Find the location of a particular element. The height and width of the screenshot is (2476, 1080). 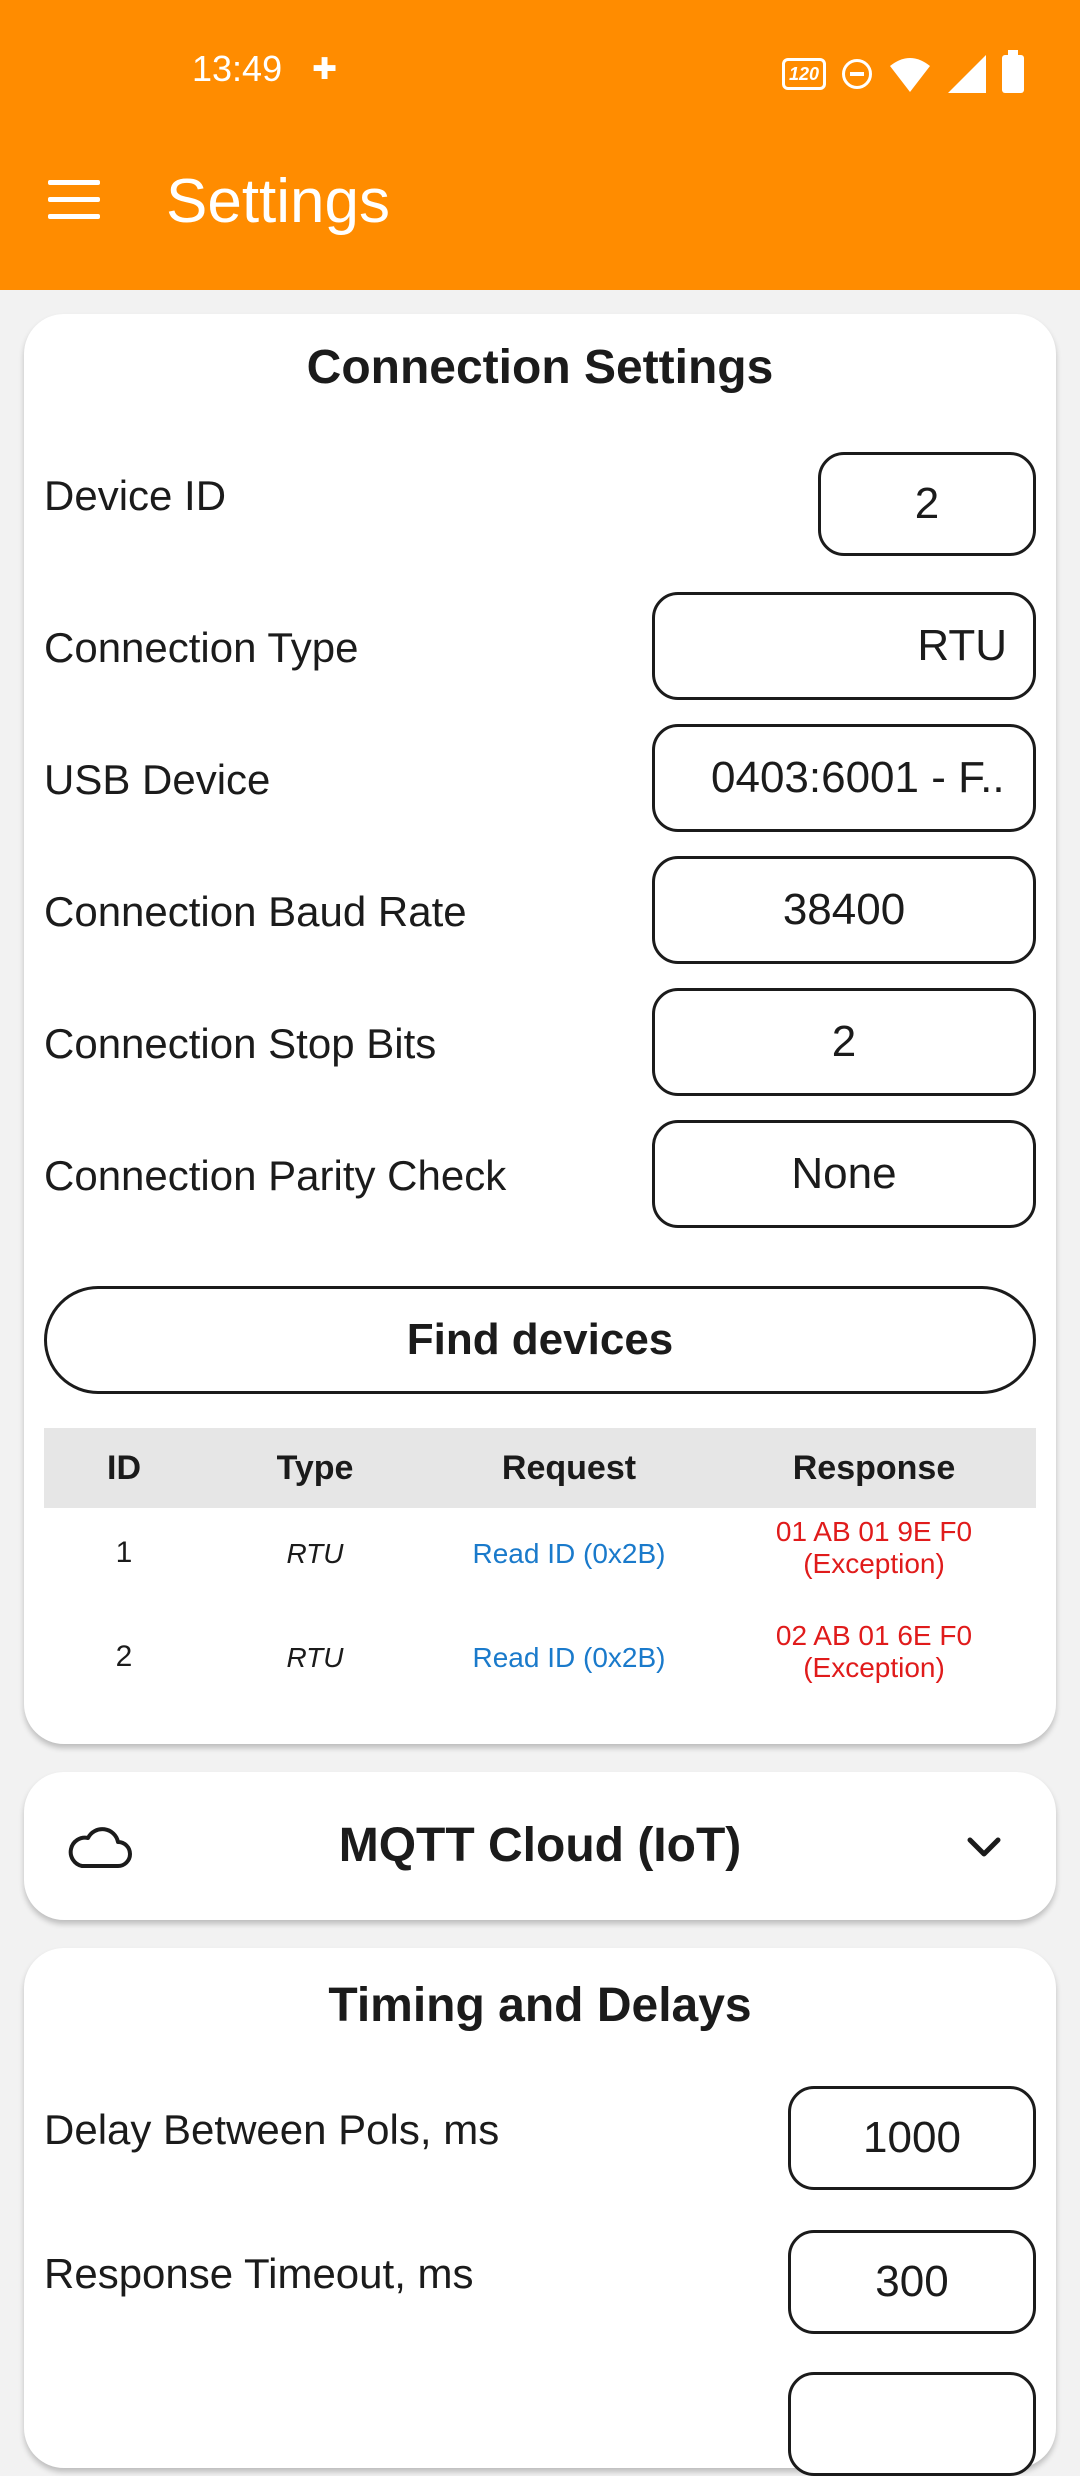

status-icons: 120 is located at coordinates (902, 73).